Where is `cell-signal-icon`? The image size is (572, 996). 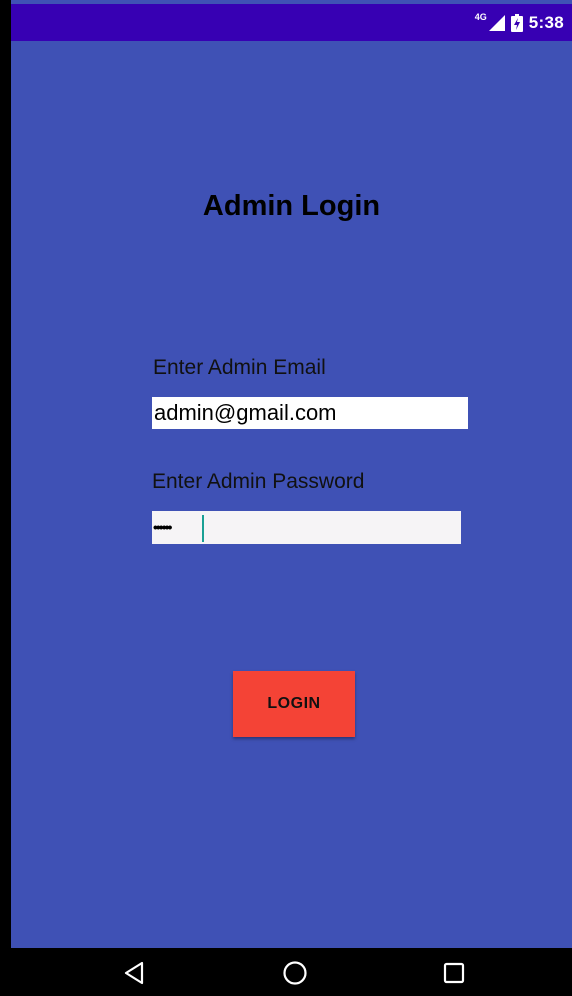 cell-signal-icon is located at coordinates (496, 22).